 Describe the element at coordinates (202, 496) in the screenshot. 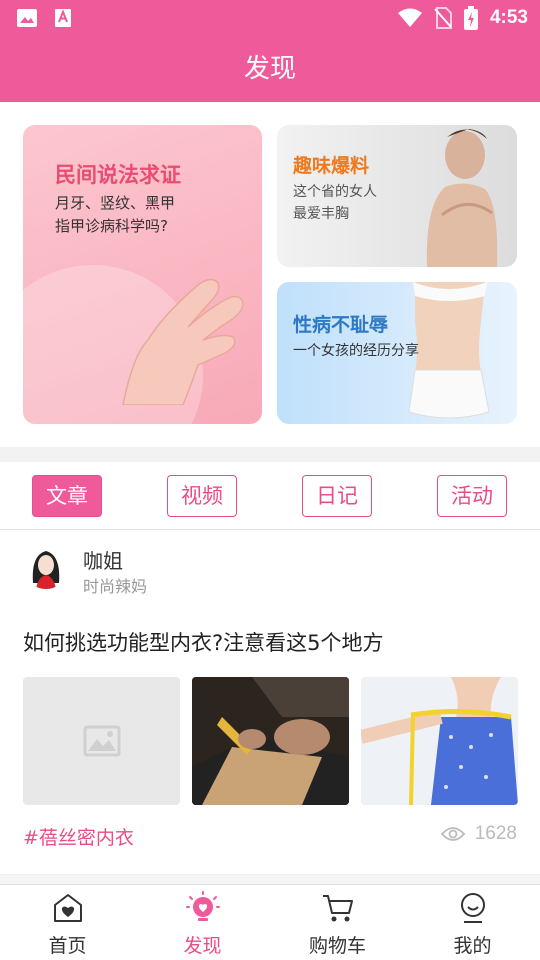

I see `tab-videos: 视频` at that location.